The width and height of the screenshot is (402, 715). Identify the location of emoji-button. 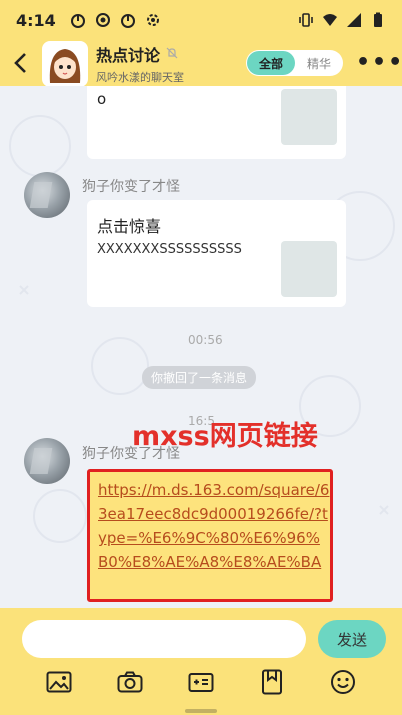
(343, 682).